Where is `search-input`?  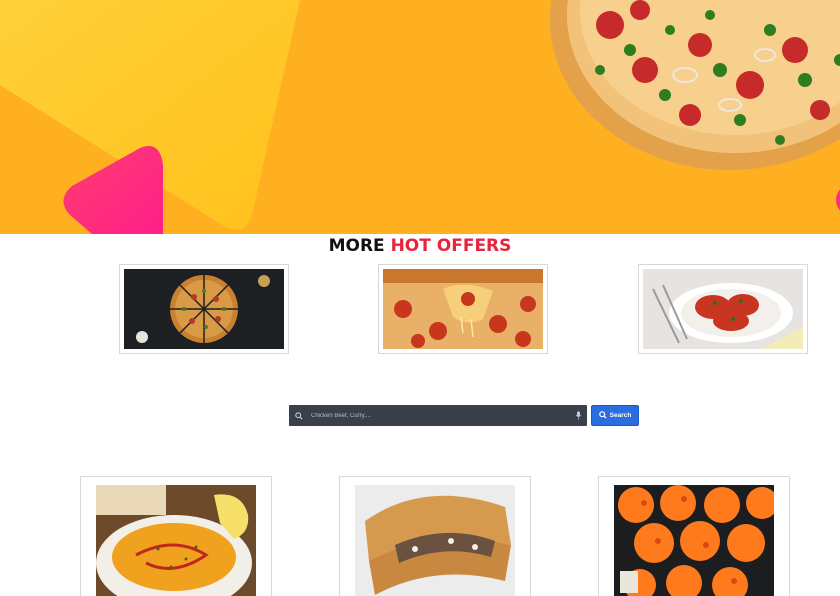 search-input is located at coordinates (439, 415).